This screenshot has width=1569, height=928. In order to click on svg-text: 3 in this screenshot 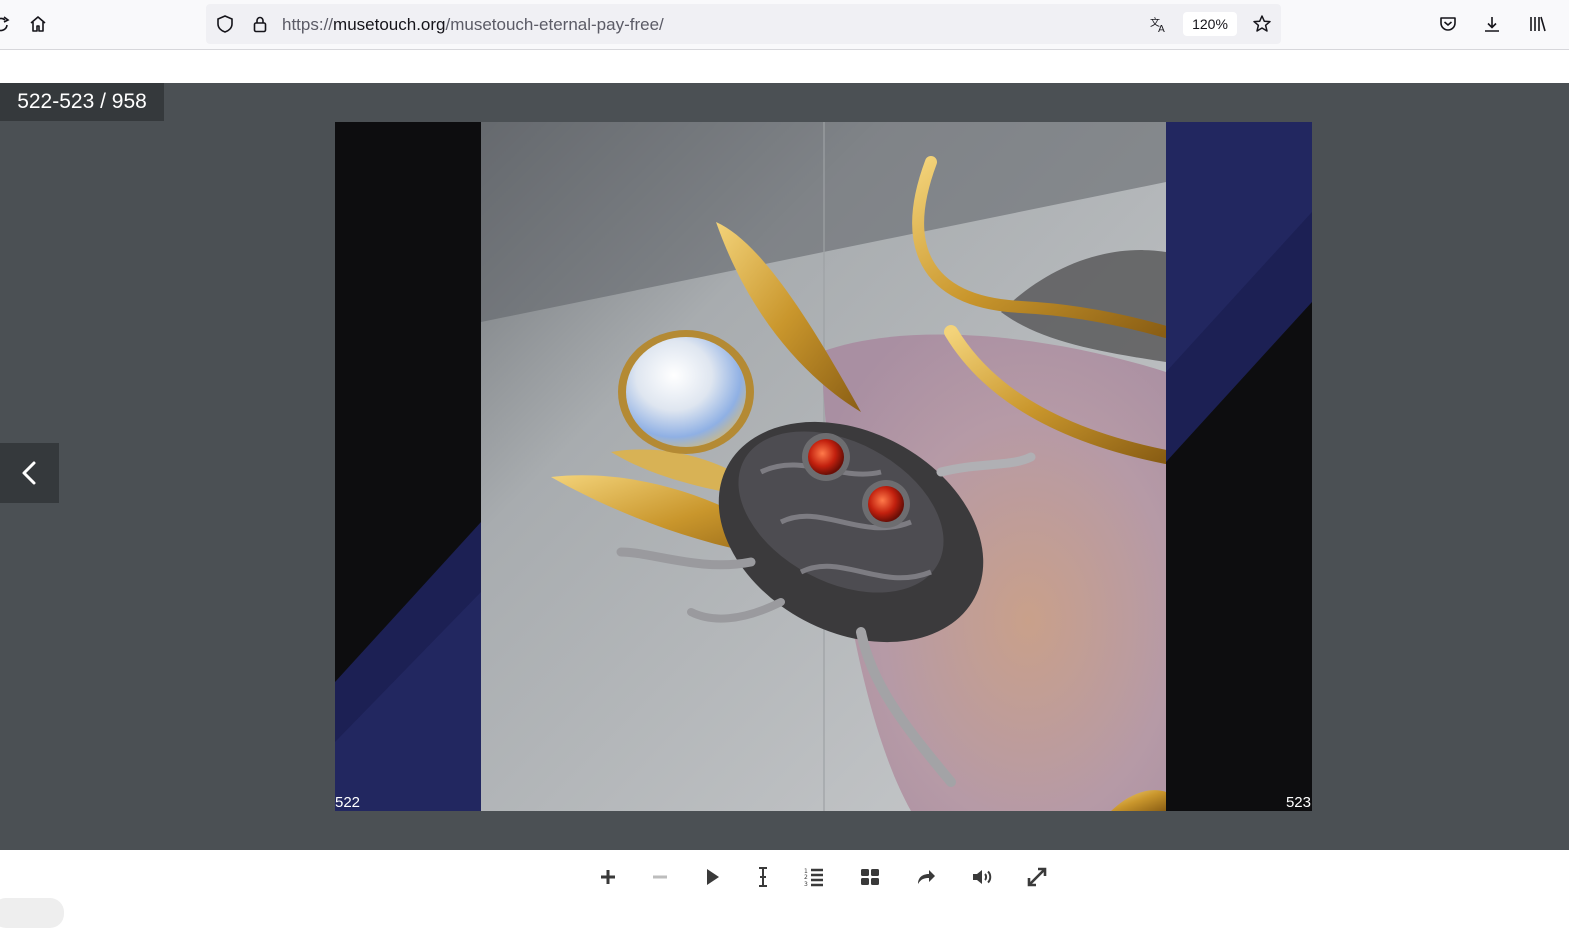, I will do `click(806, 884)`.